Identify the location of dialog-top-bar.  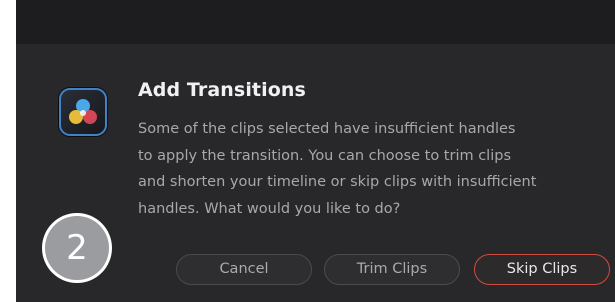
(315, 22).